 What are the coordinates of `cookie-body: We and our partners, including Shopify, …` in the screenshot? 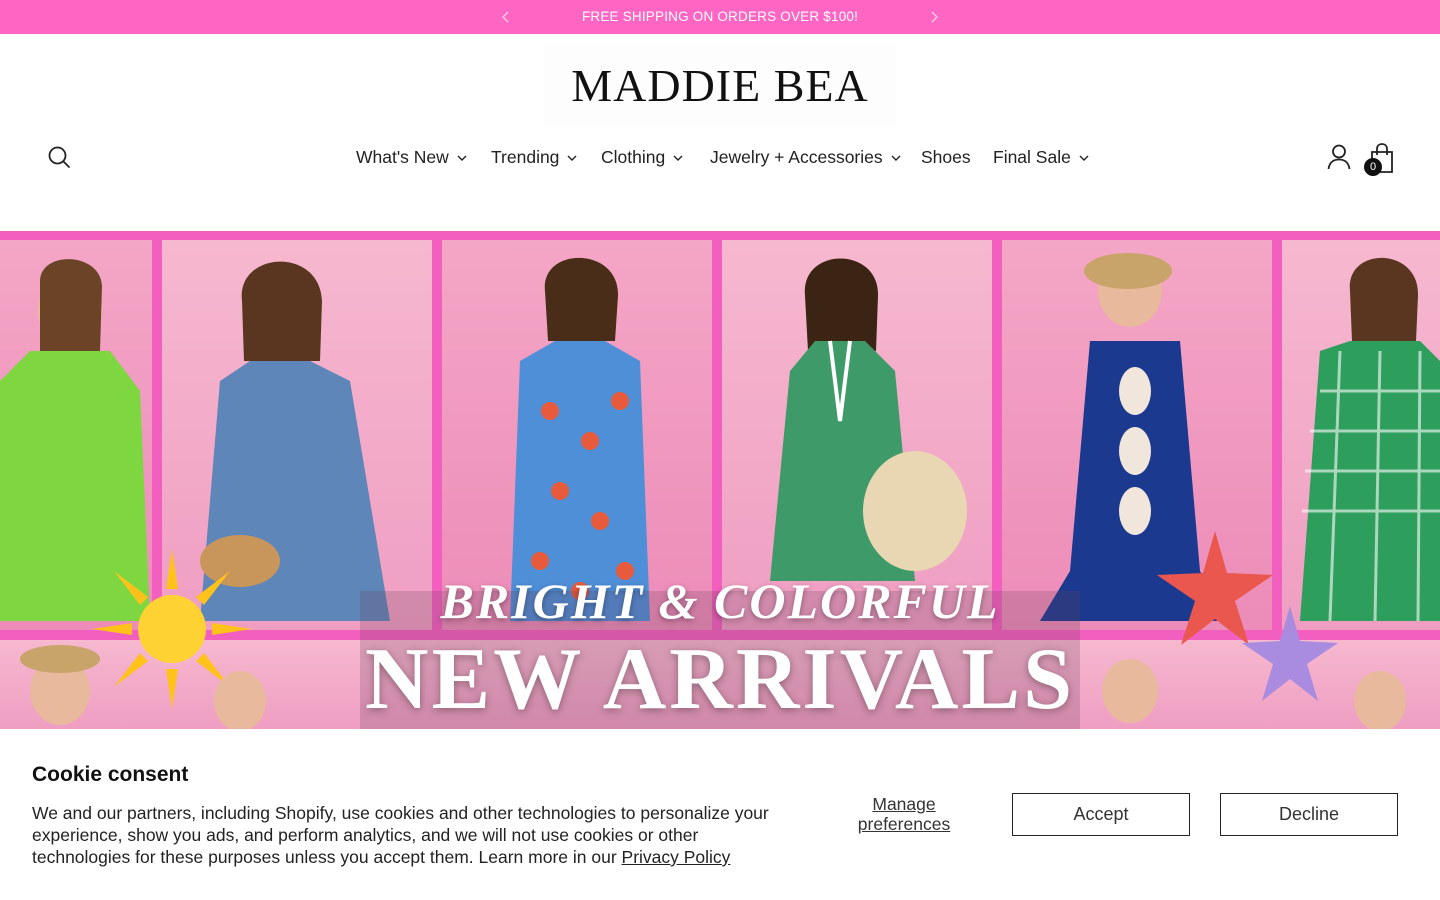 It's located at (402, 835).